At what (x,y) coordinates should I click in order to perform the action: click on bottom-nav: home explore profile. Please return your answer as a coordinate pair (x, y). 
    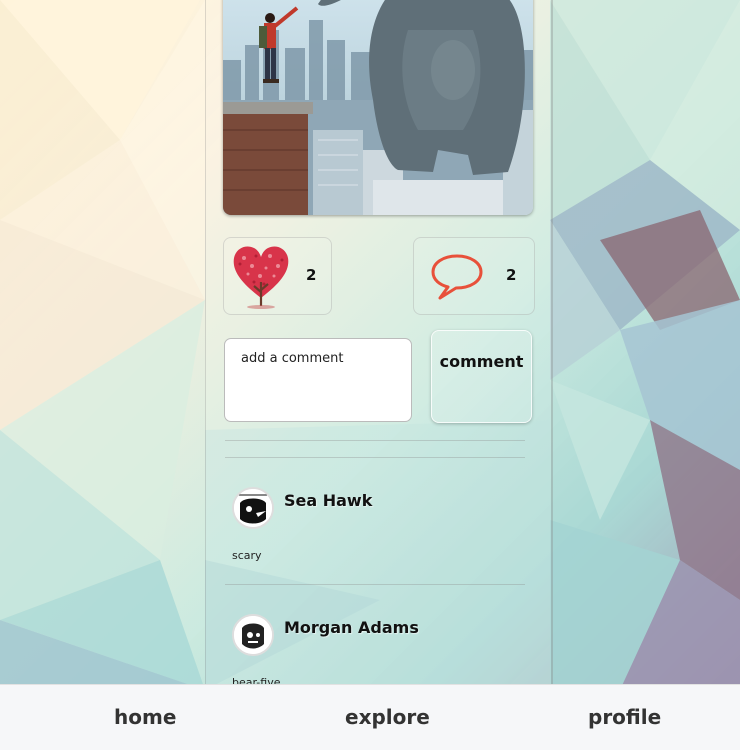
    Looking at the image, I should click on (370, 717).